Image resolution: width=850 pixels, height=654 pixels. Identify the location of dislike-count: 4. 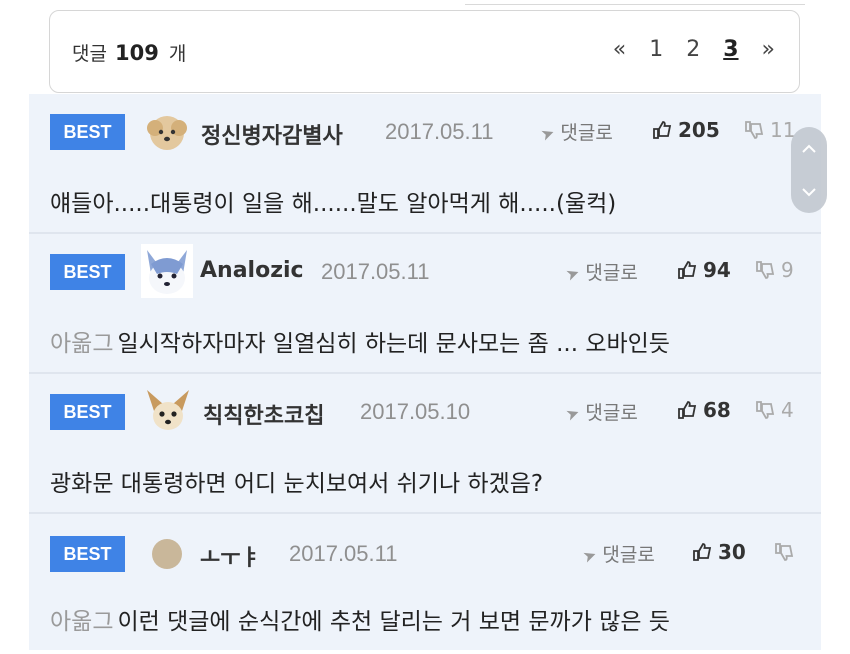
(787, 410).